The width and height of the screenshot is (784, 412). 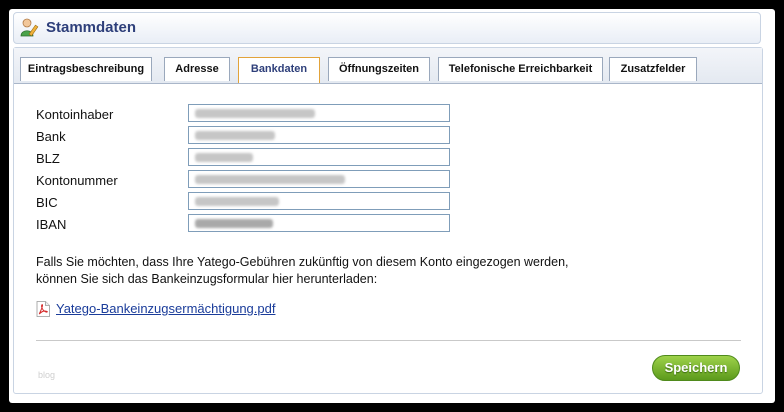 I want to click on blz-field, so click(x=319, y=157).